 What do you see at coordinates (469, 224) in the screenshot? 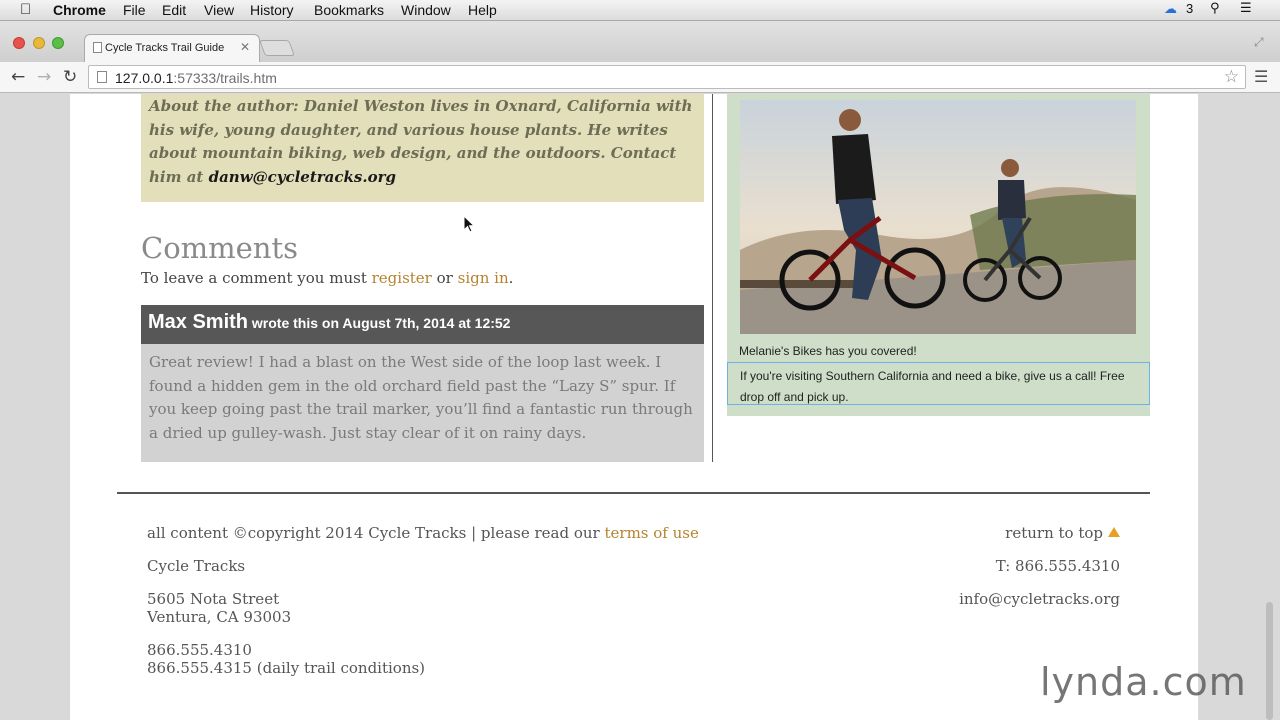
I see `mouse-cursor-icon` at bounding box center [469, 224].